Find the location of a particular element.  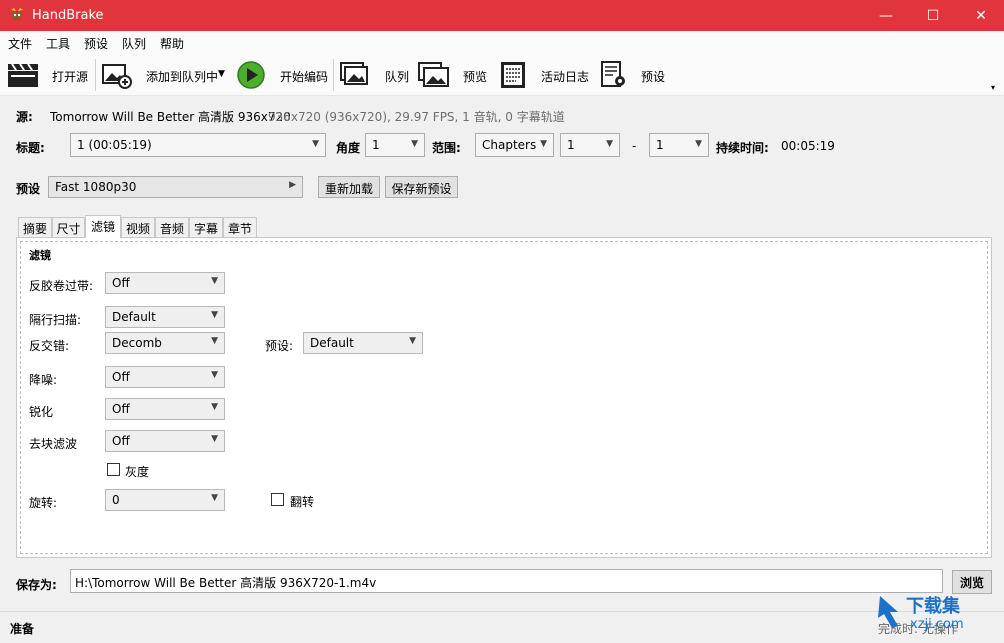

range-start-select: 1 ▼ is located at coordinates (590, 145).